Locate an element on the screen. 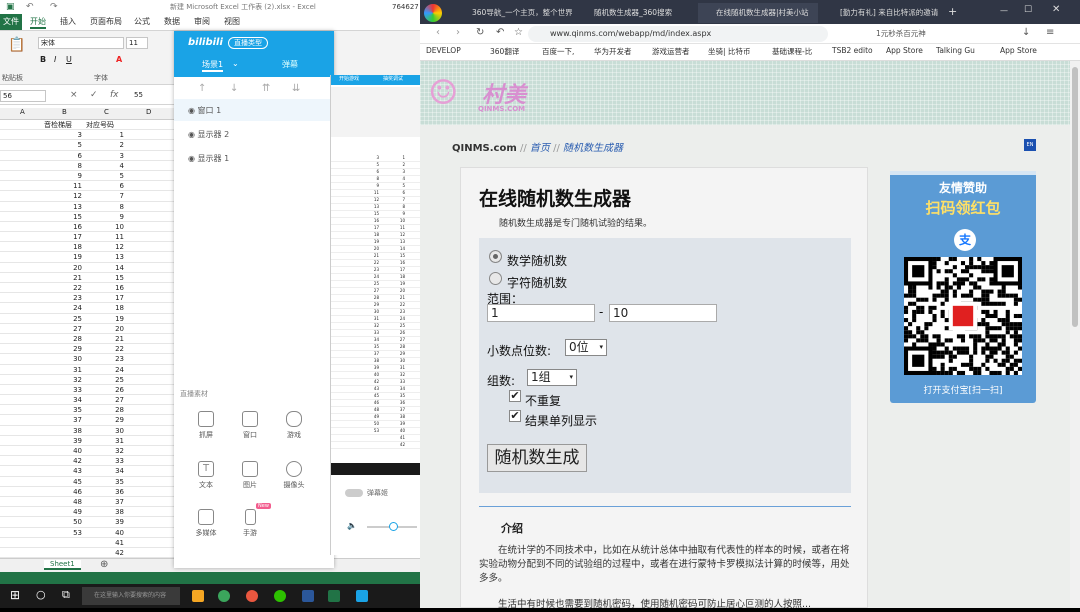 The height and width of the screenshot is (612, 1080). column-b: B is located at coordinates (64, 112).